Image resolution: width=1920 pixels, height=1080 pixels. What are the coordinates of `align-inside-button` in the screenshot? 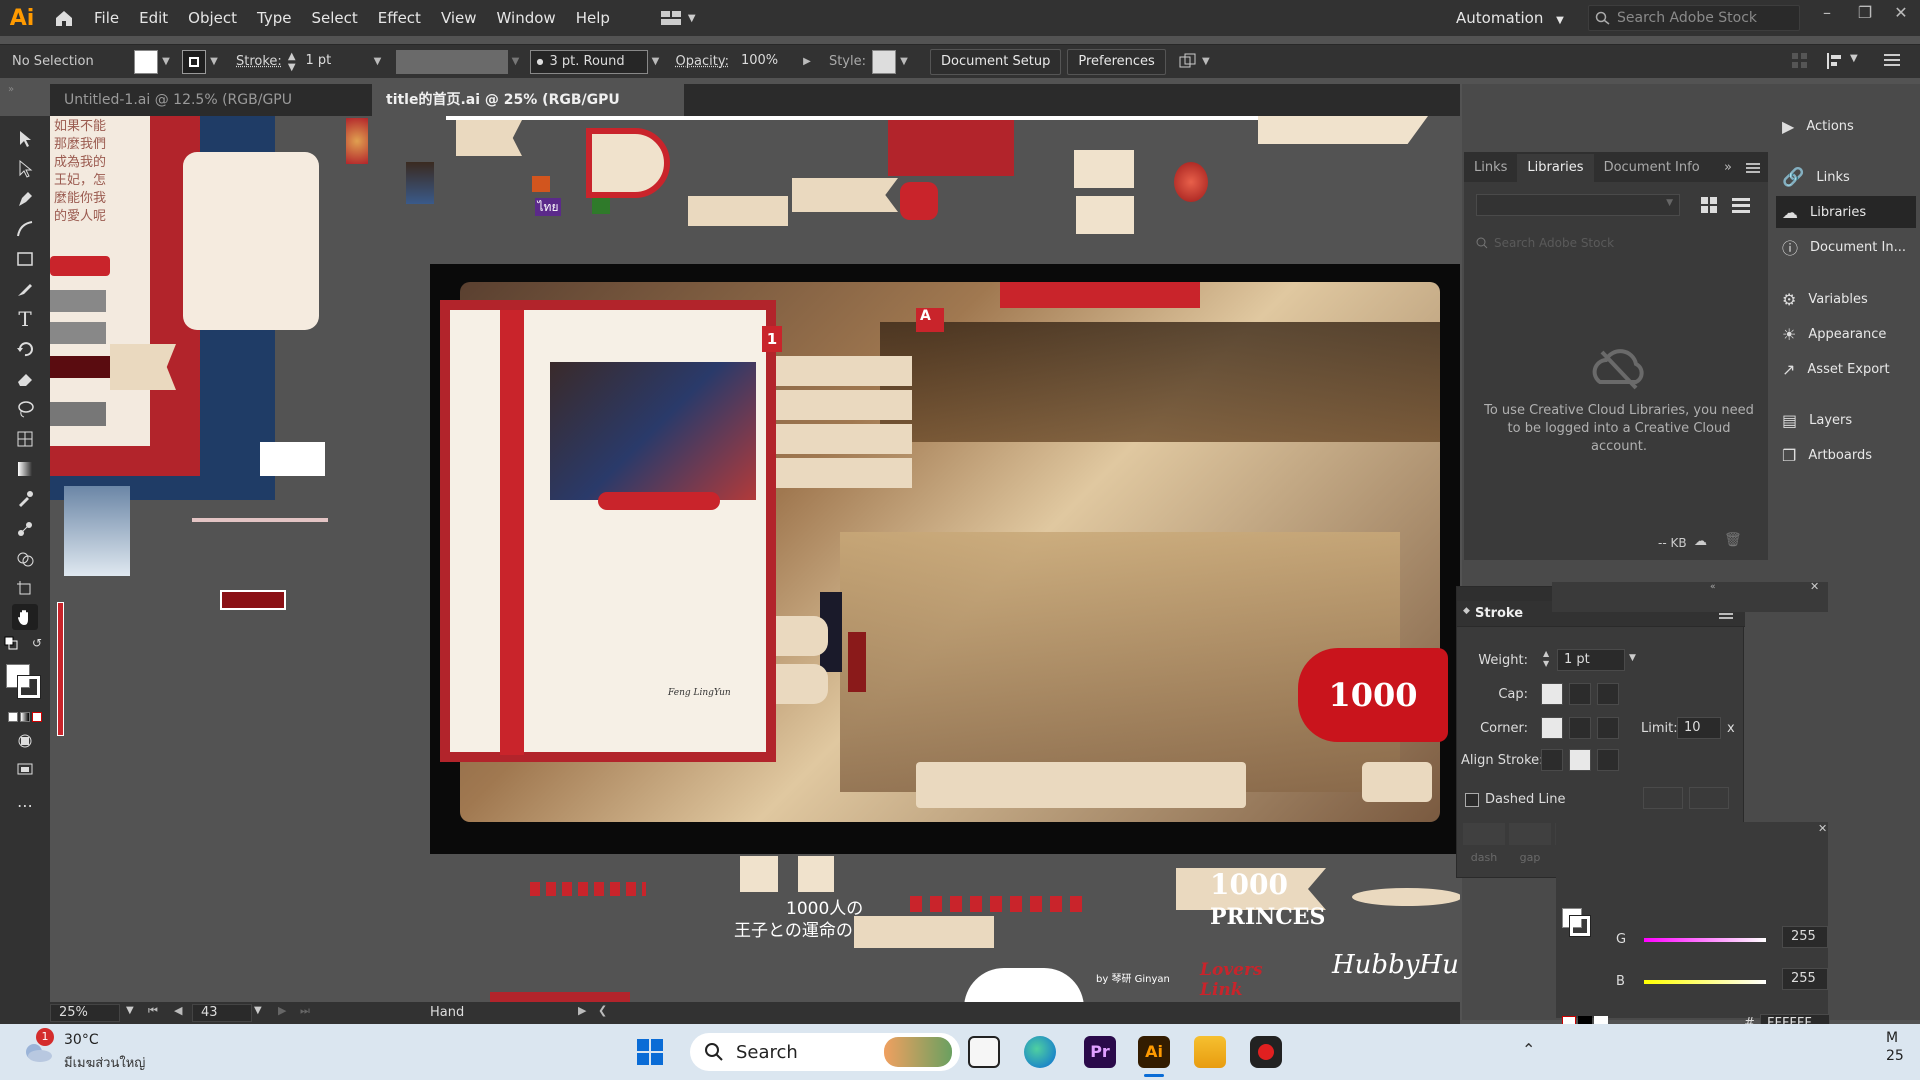 It's located at (1580, 760).